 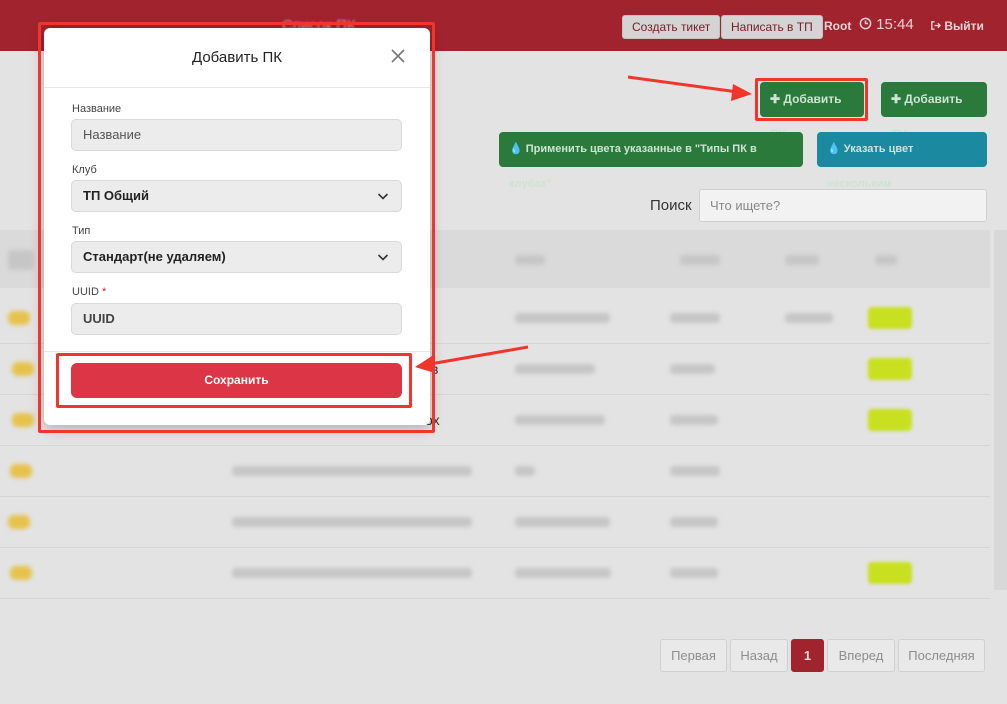 I want to click on write-support-button: Написать в ТП, so click(x=772, y=27).